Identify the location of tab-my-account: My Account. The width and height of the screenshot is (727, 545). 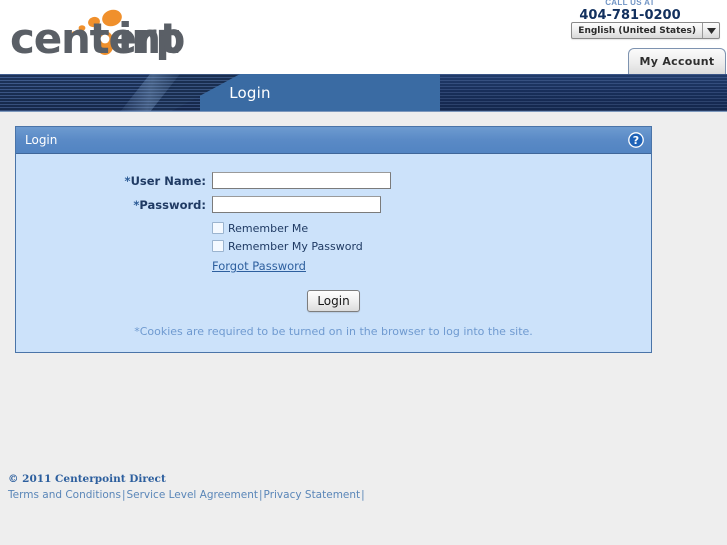
(677, 61).